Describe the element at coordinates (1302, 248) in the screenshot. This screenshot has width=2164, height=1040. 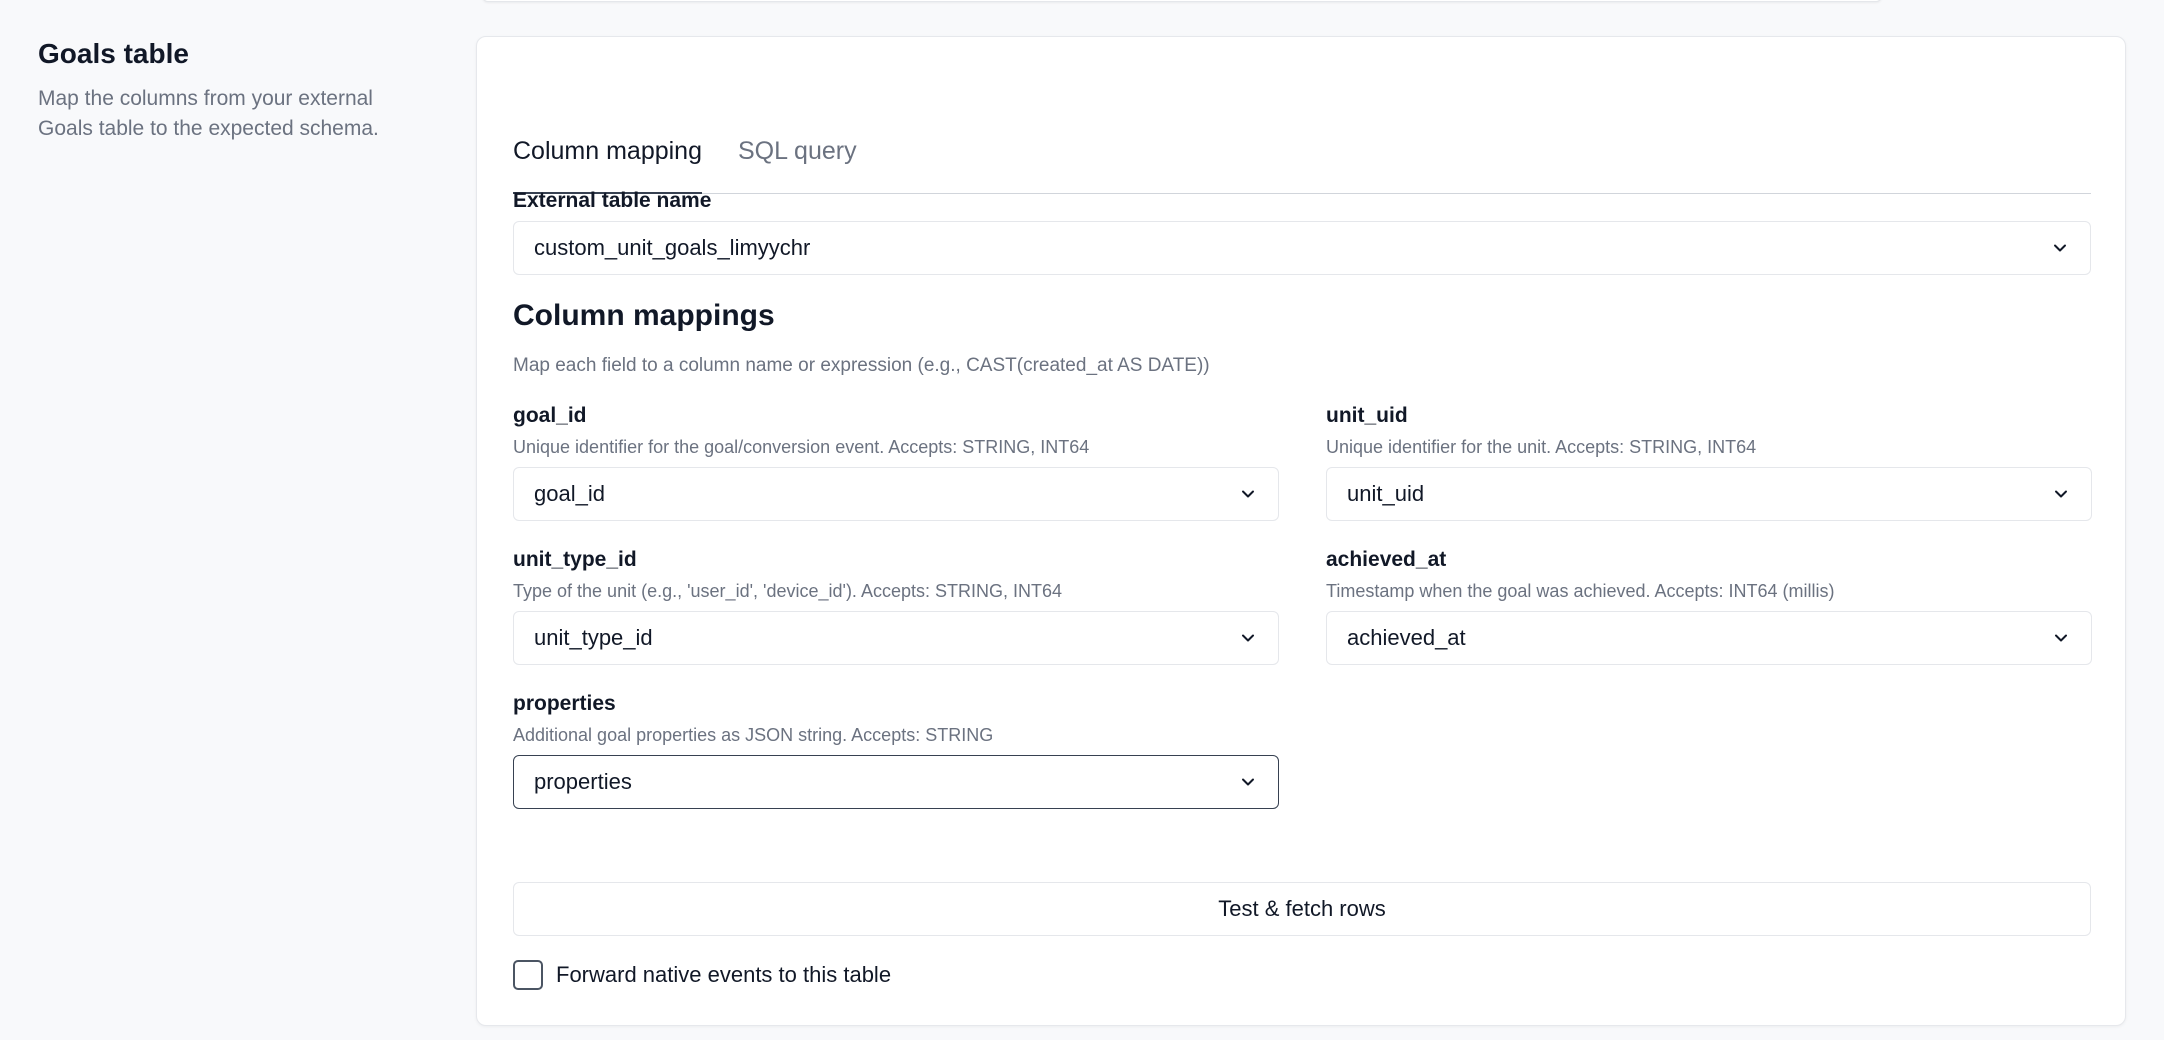
I see `external-table-select: custom_unit_goals_limyychr` at that location.